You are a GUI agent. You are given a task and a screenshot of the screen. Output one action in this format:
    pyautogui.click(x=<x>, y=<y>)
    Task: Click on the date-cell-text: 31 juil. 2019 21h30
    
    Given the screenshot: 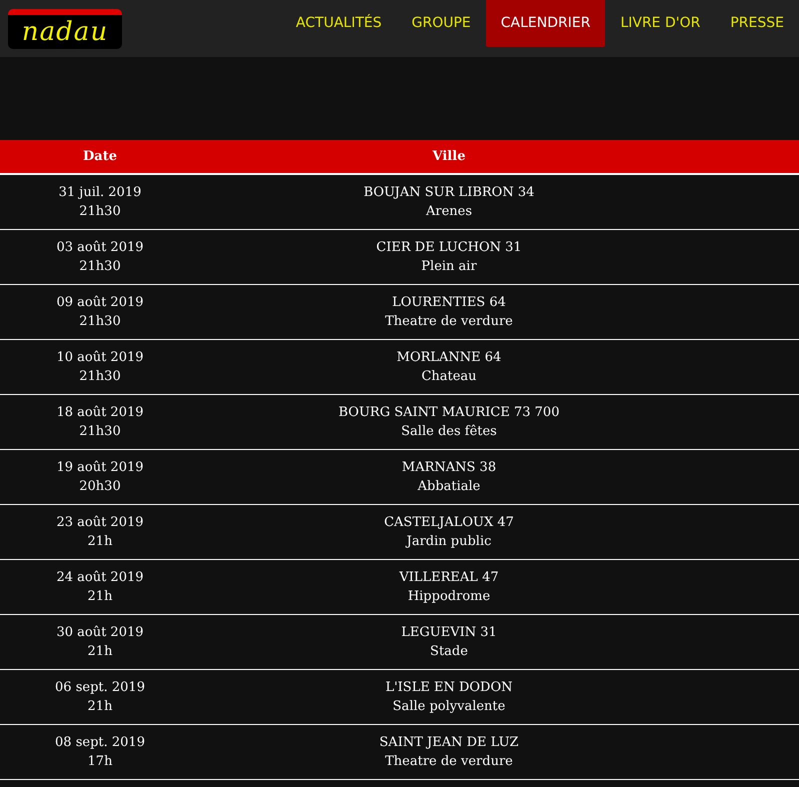 What is the action you would take?
    pyautogui.click(x=100, y=202)
    